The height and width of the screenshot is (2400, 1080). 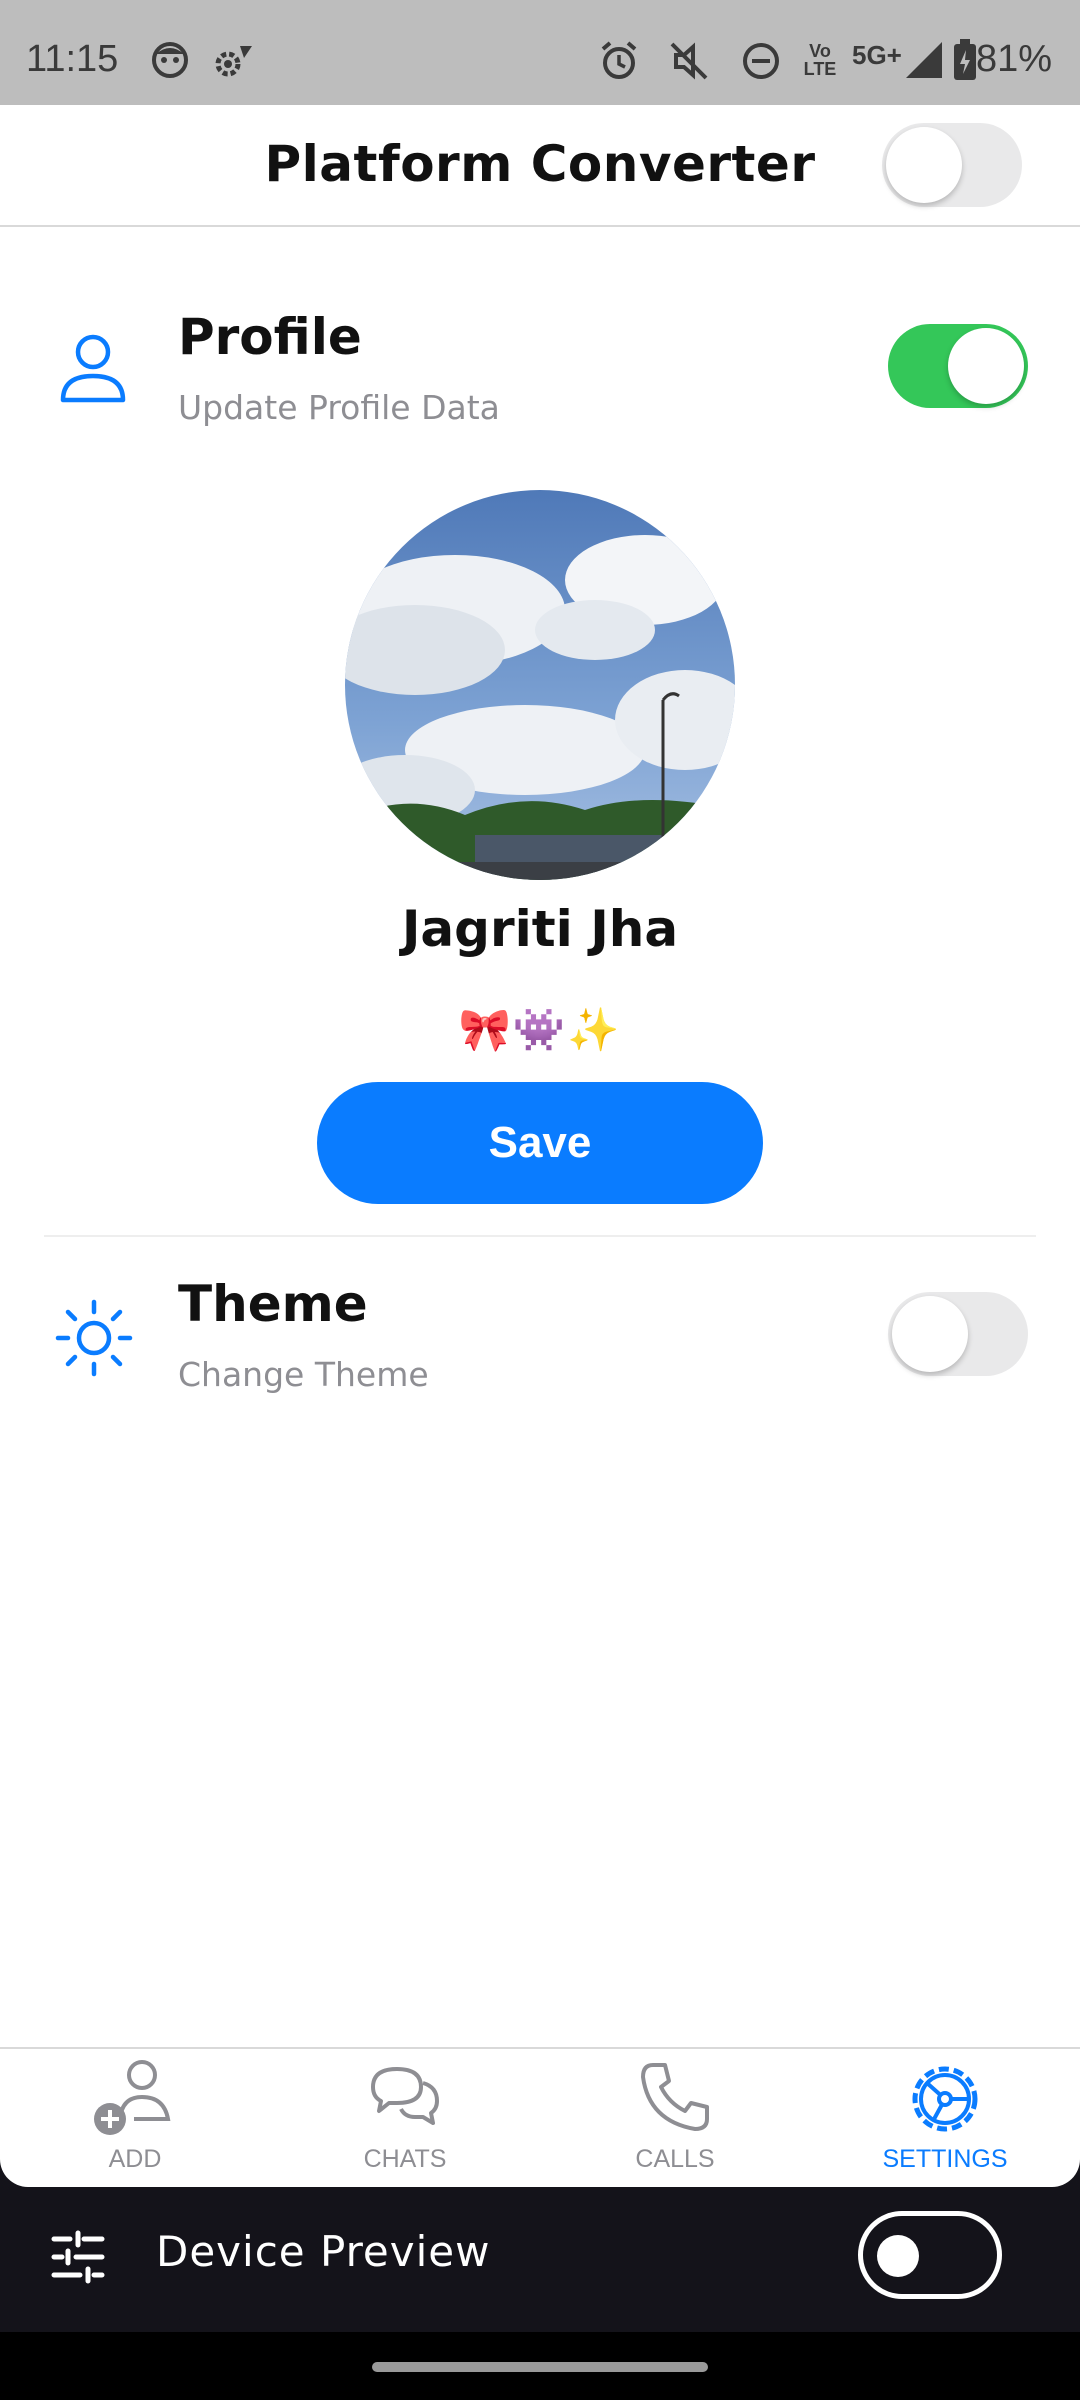 What do you see at coordinates (93, 368) in the screenshot?
I see `user-icon` at bounding box center [93, 368].